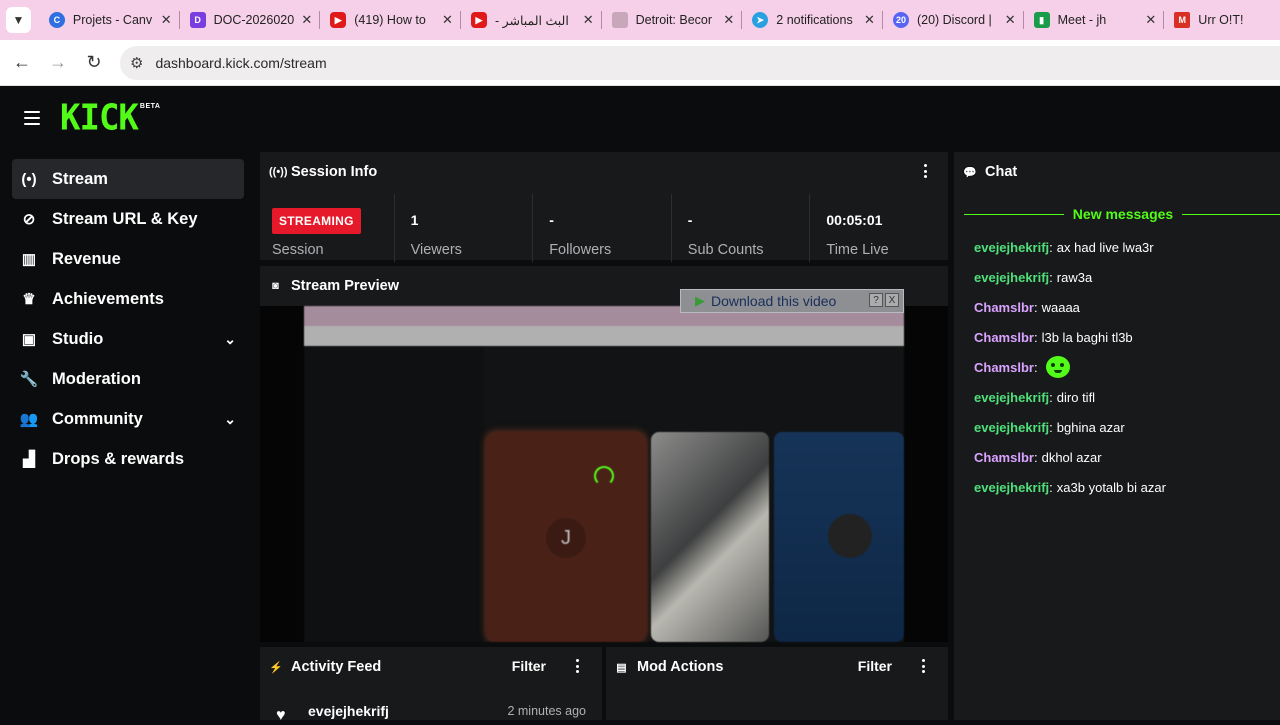  I want to click on sidebar-item-achievements: ♛ Achievements, so click(128, 299).